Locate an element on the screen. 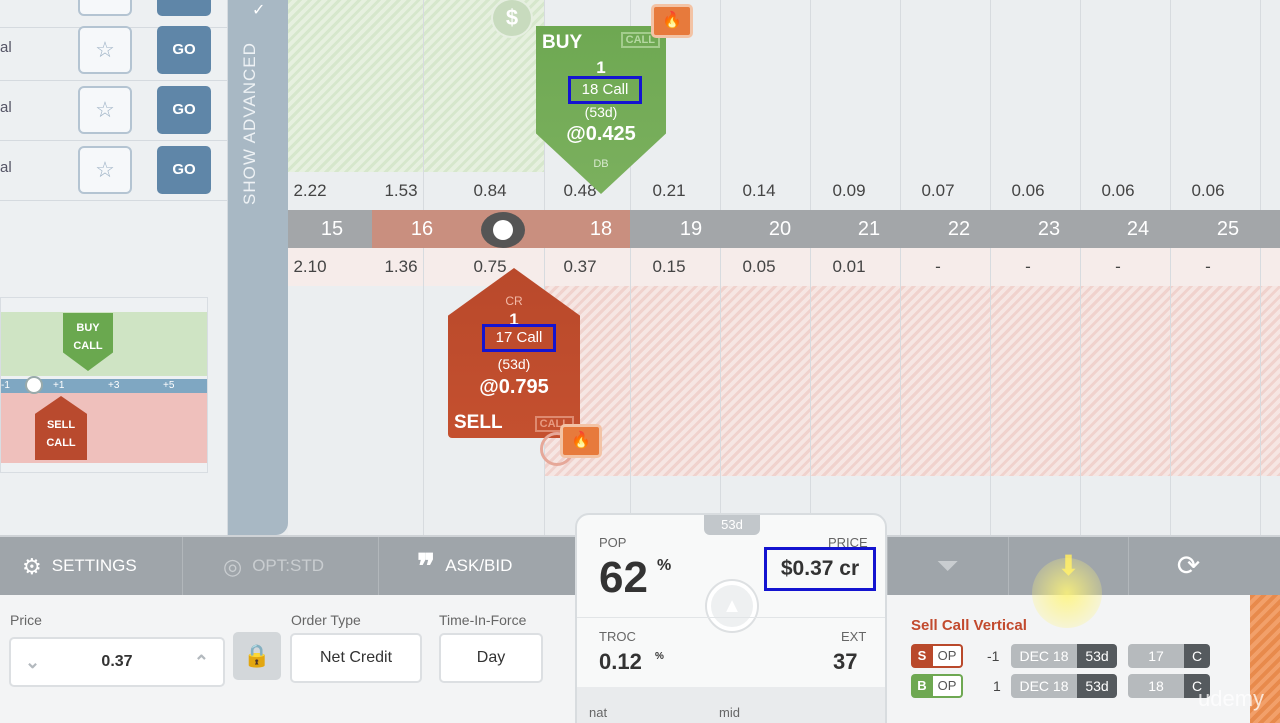  ext-value: 37 is located at coordinates (845, 661).